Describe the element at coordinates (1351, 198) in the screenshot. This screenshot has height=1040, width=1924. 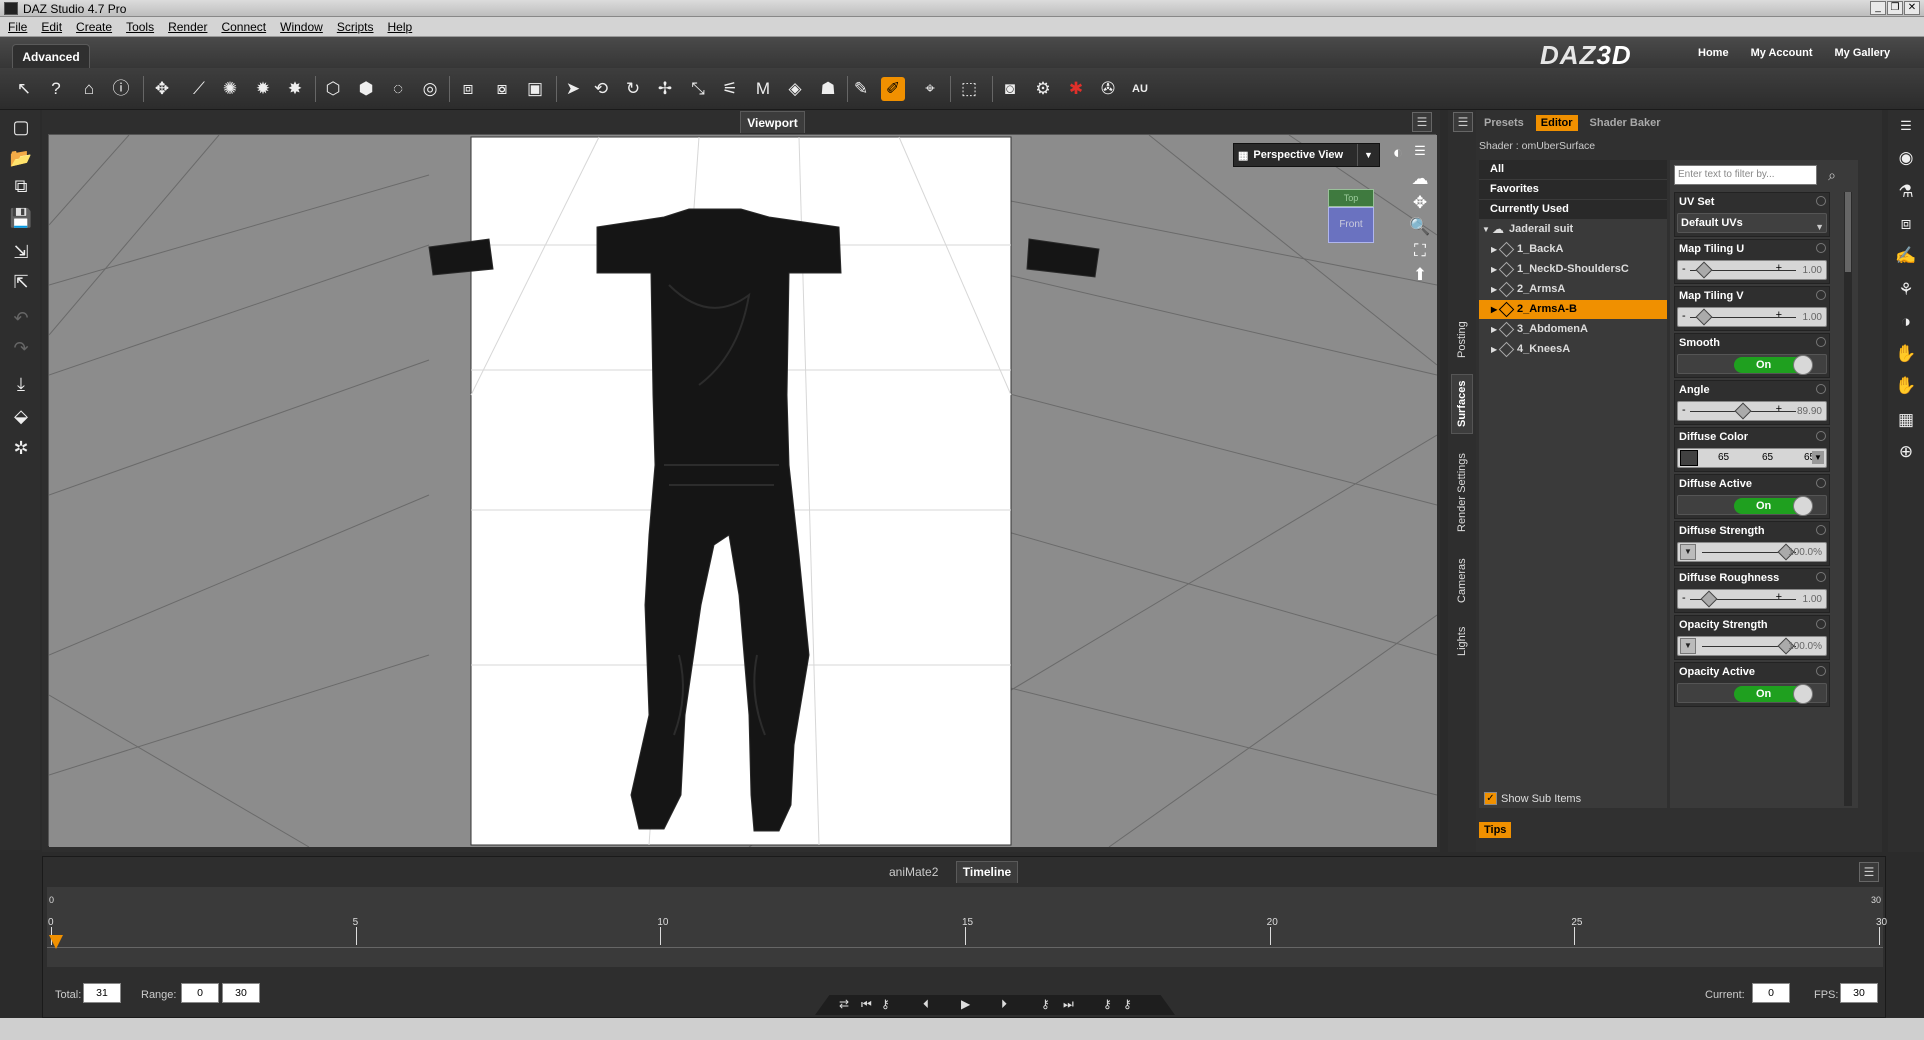
I see `view-cube-top: Top` at that location.